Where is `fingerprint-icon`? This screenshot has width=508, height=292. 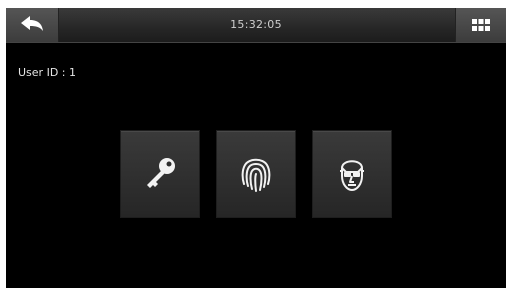 fingerprint-icon is located at coordinates (256, 174).